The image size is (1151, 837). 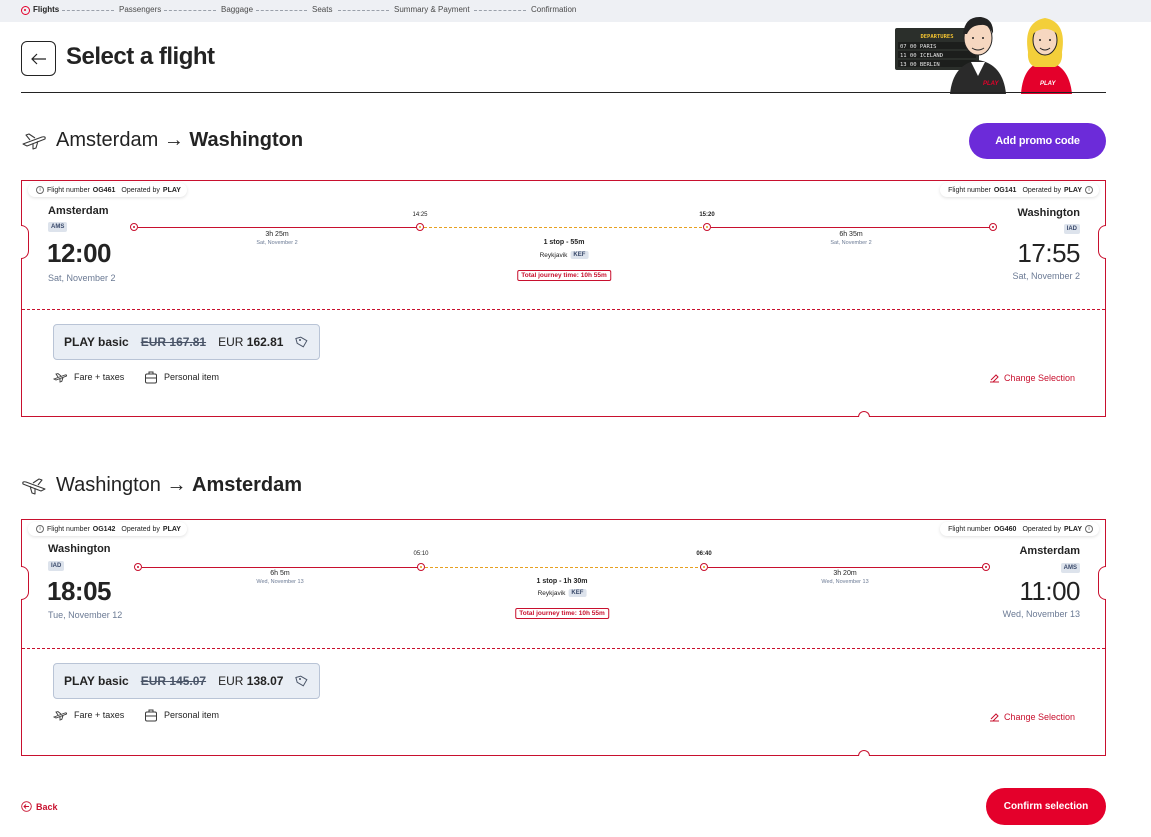 What do you see at coordinates (920, 65) in the screenshot?
I see `board-row: 13 00 BERLIN` at bounding box center [920, 65].